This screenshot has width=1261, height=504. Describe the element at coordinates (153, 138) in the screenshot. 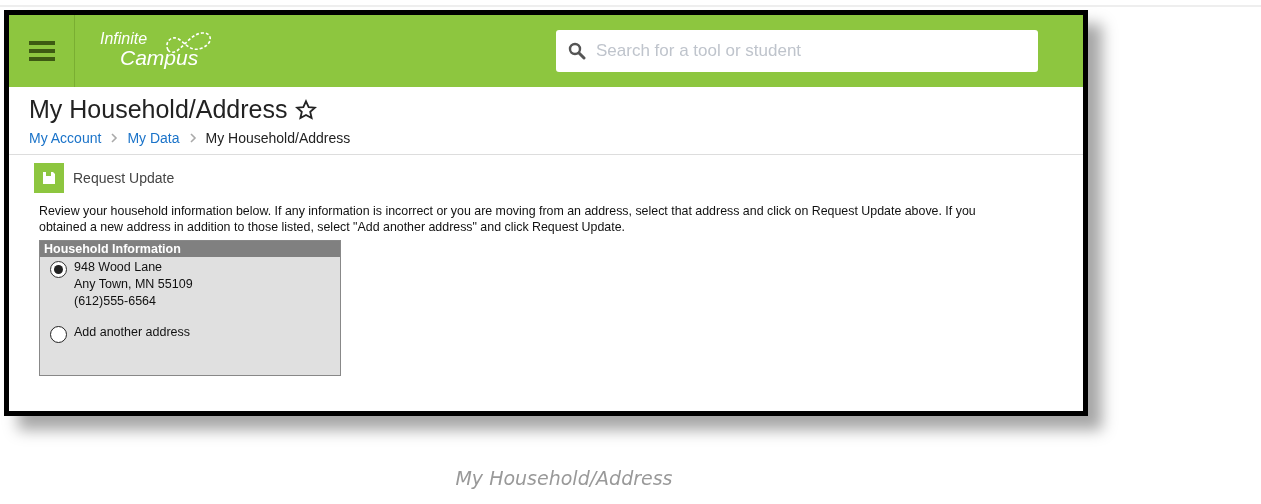

I see `breadcrumb-link: My Data` at that location.